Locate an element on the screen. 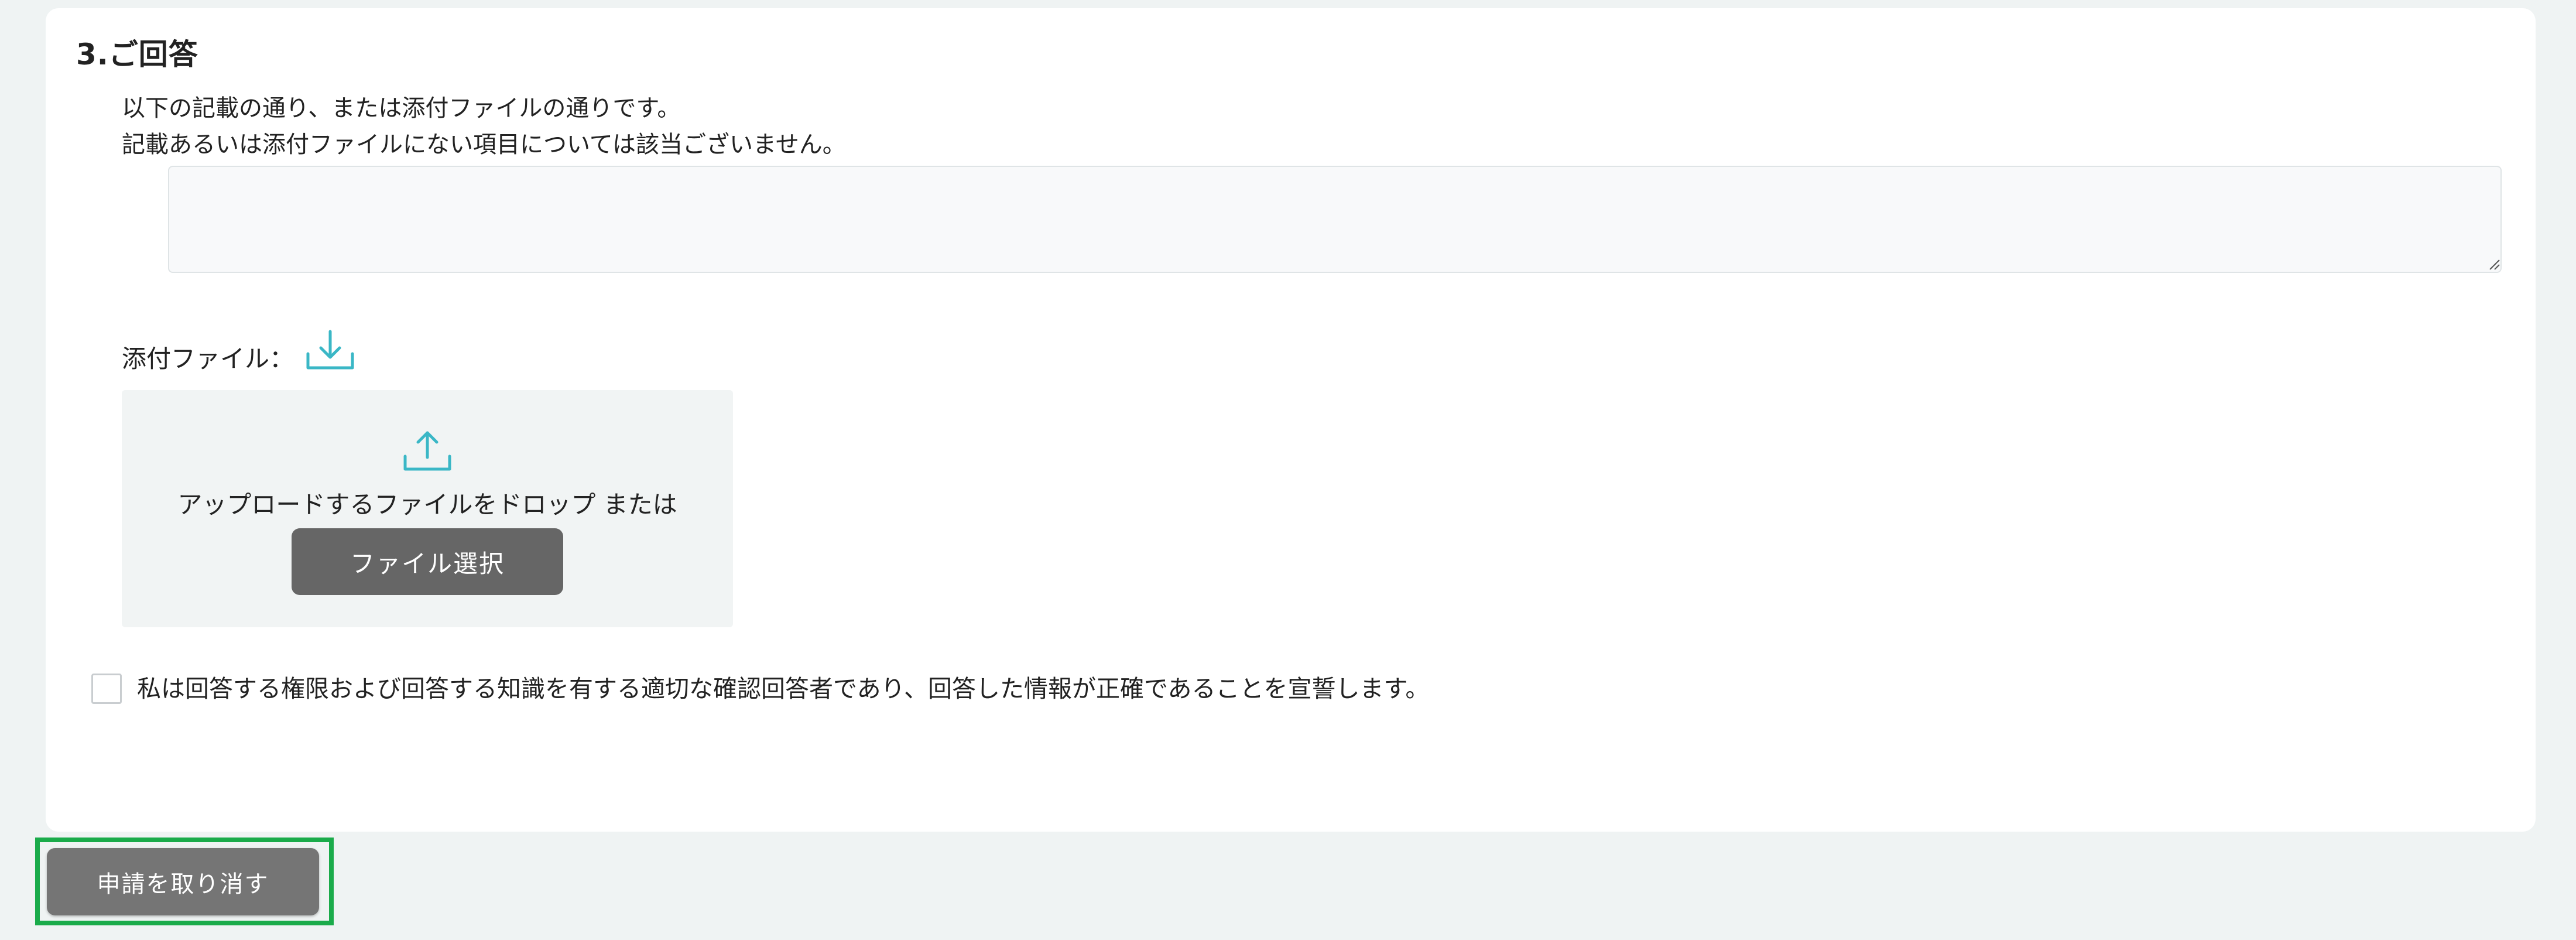 Image resolution: width=2576 pixels, height=940 pixels. resize-grip-icon is located at coordinates (2494, 264).